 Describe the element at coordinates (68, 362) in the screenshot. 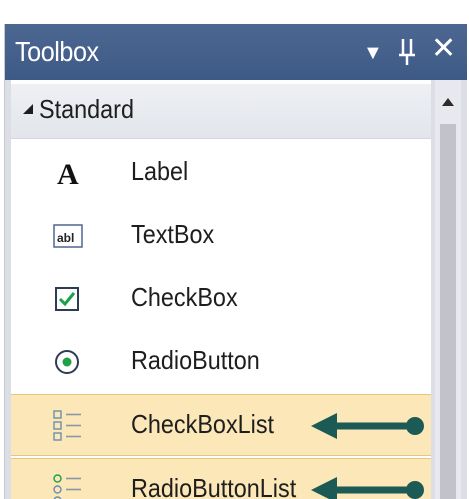

I see `radiobutton-icon` at that location.